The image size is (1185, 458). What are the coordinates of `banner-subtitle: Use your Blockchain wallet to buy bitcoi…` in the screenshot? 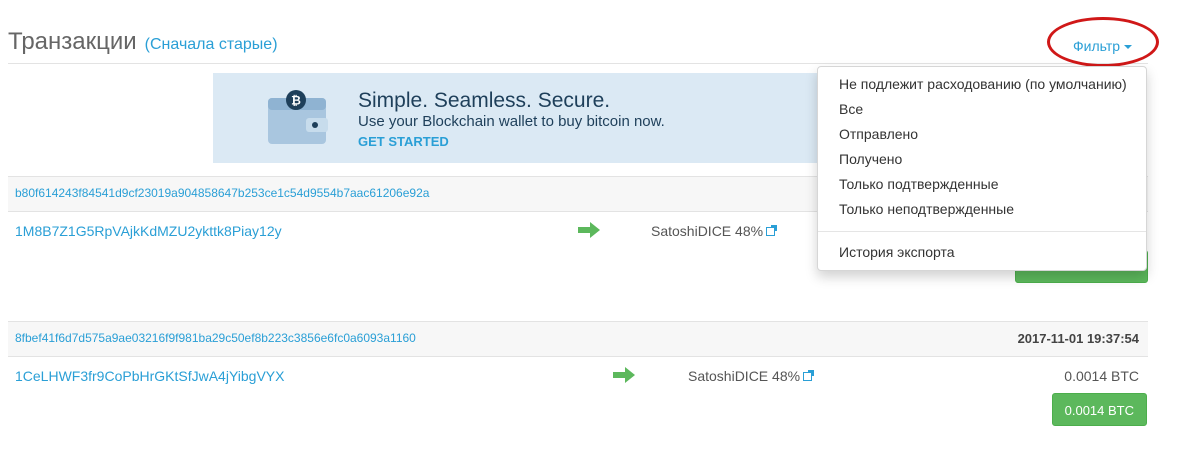 It's located at (511, 121).